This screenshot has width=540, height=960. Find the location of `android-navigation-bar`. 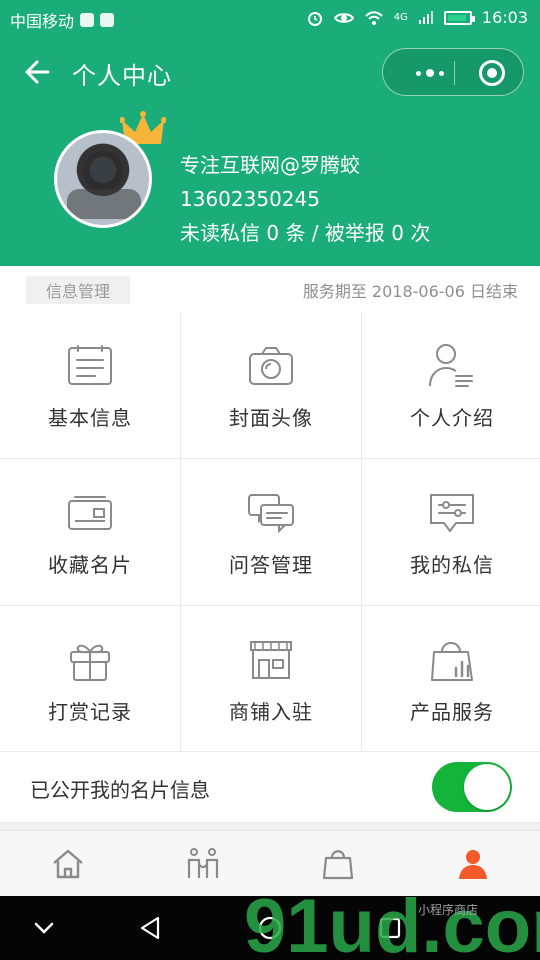

android-navigation-bar is located at coordinates (270, 928).